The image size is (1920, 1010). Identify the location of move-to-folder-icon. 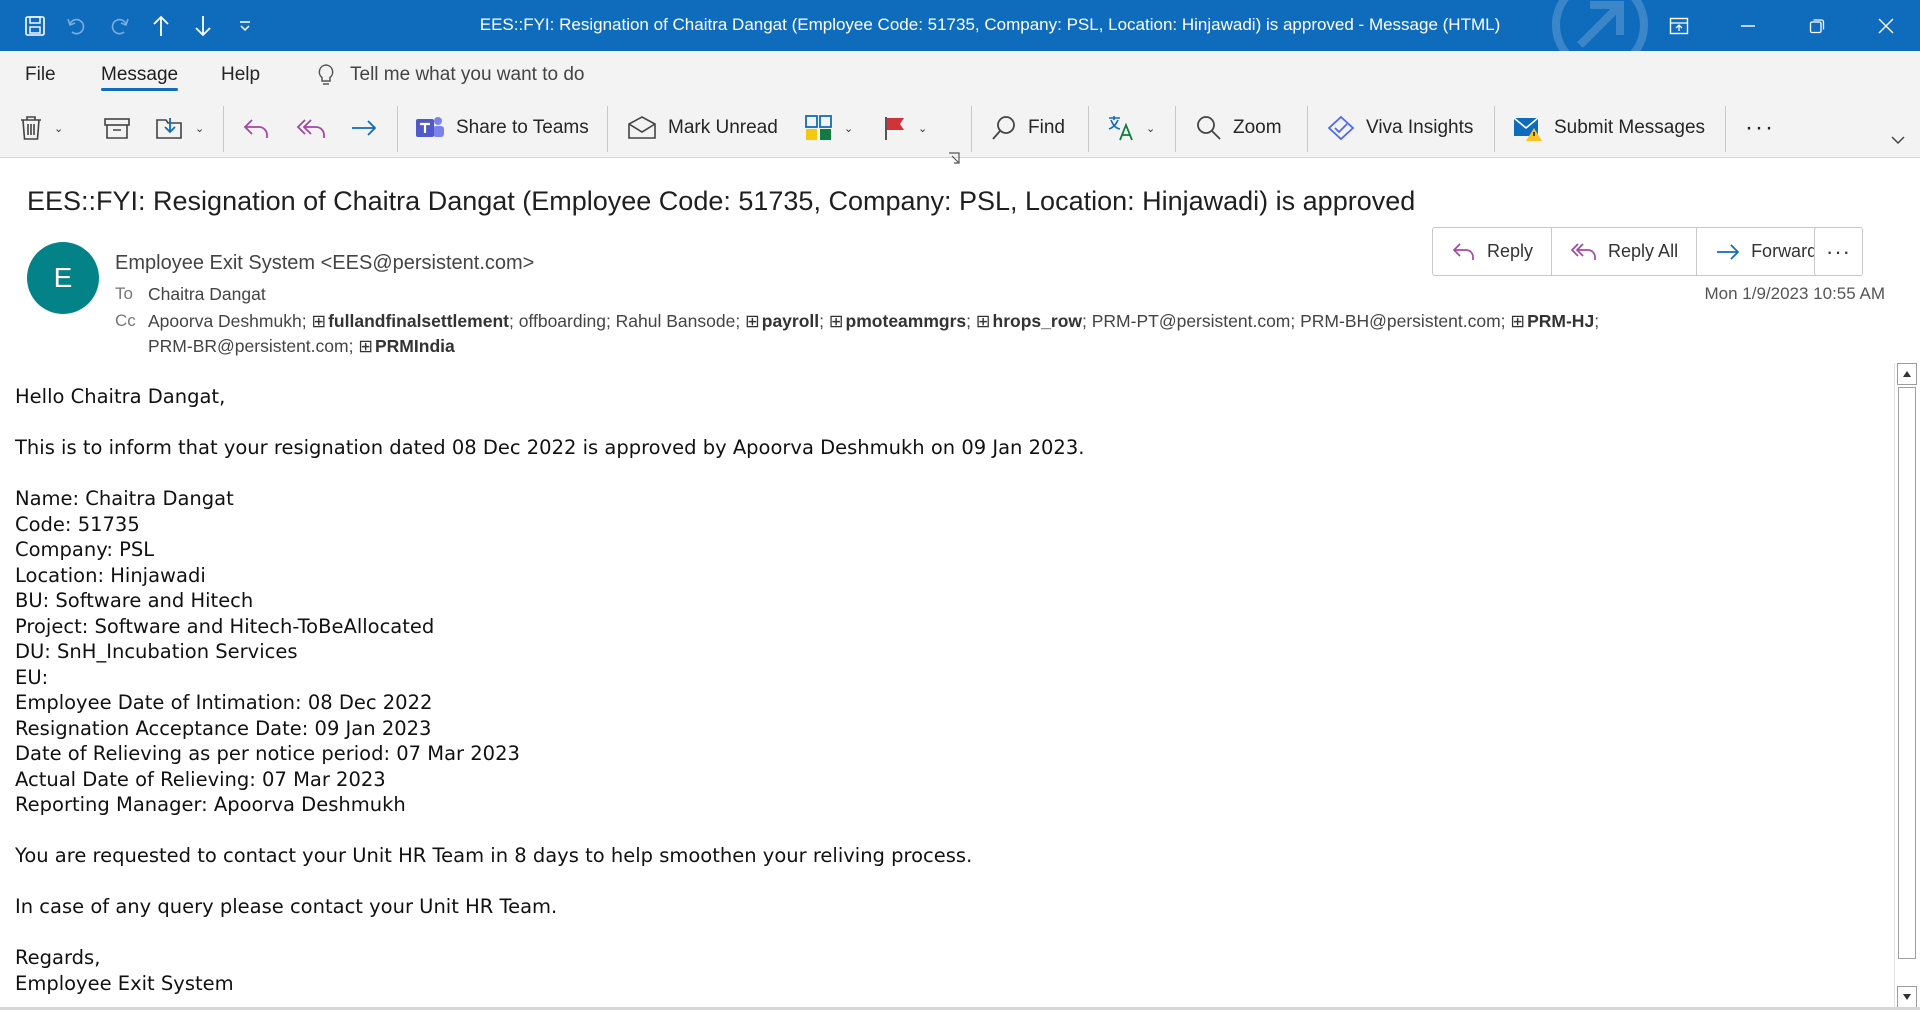
(169, 128).